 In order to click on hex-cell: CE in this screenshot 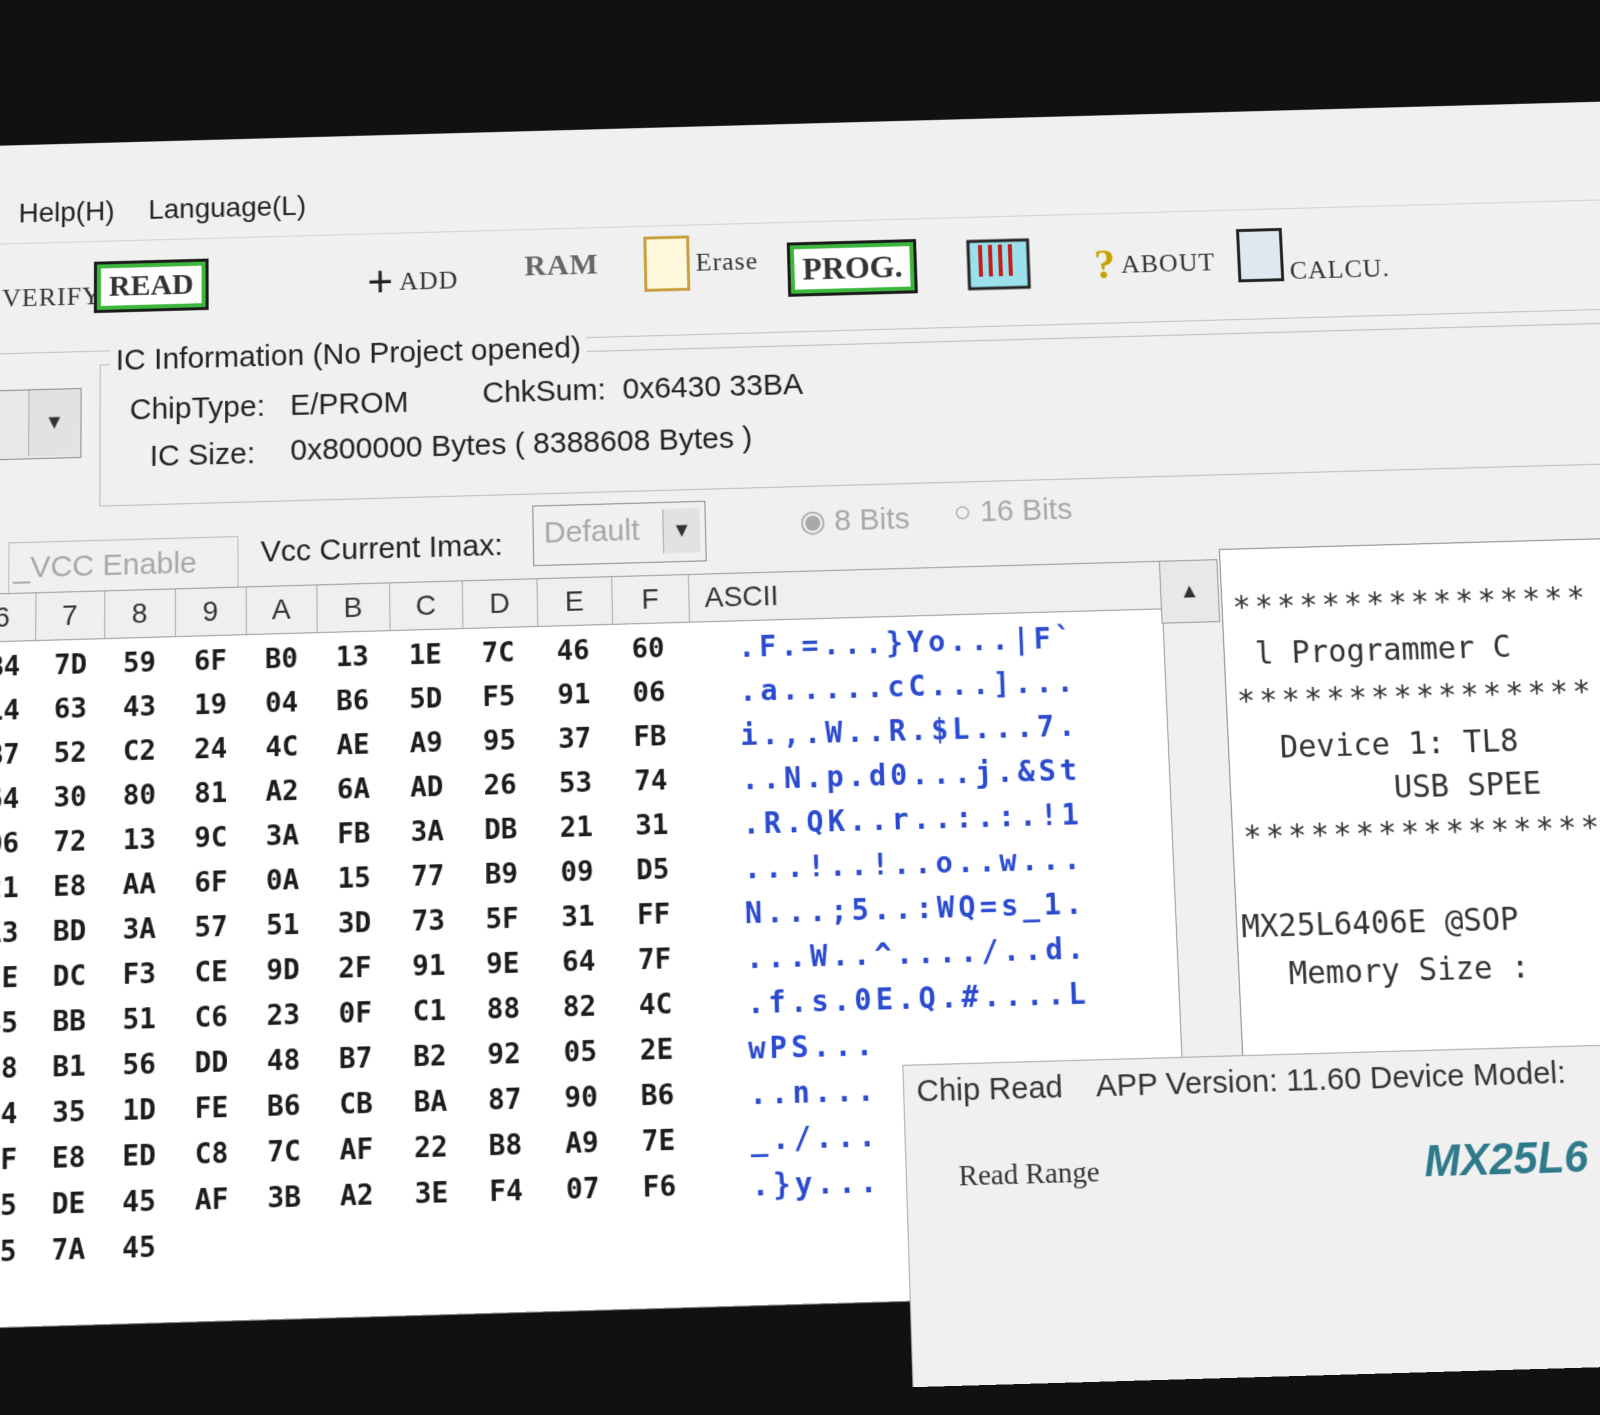, I will do `click(211, 972)`.